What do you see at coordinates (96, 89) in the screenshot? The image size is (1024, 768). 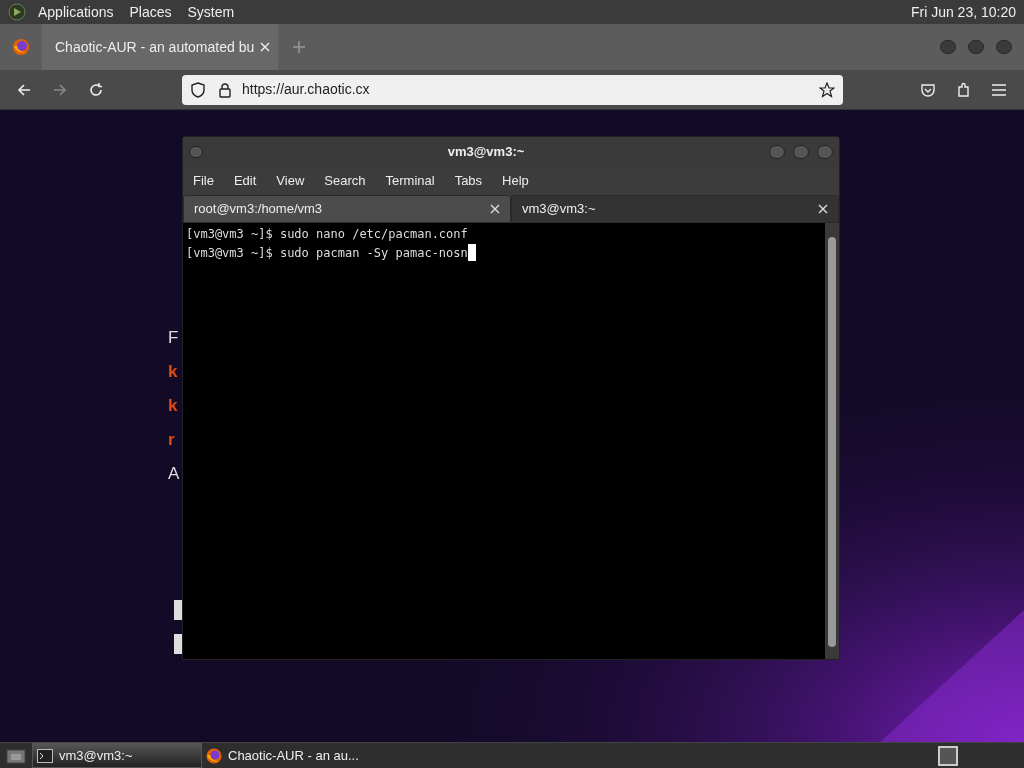 I see `reload-icon` at bounding box center [96, 89].